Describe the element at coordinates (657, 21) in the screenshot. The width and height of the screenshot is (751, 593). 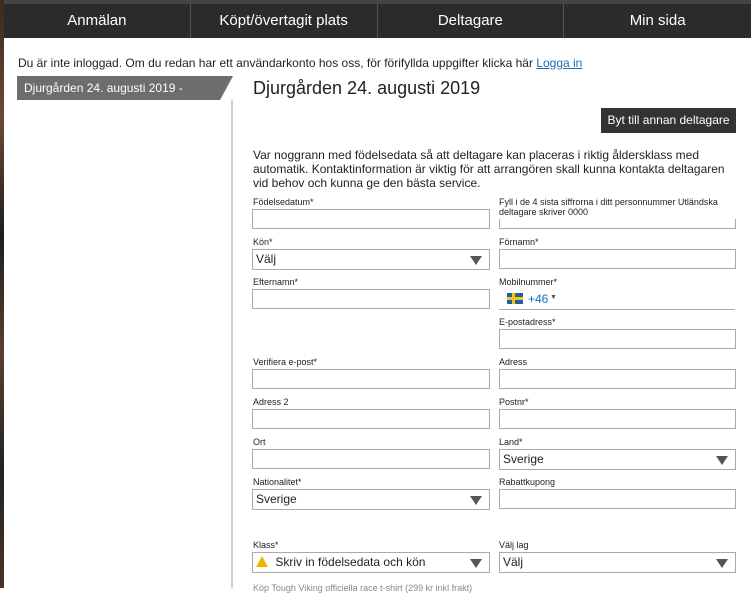
I see `nav-item-min-sida: Min sida` at that location.